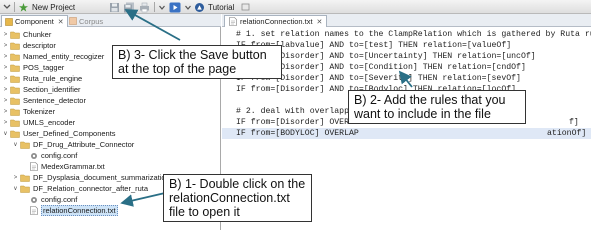 This screenshot has width=591, height=240. Describe the element at coordinates (406, 133) in the screenshot. I see `code-line-current: IF from=[BODYLOC] OVERLAP` at that location.